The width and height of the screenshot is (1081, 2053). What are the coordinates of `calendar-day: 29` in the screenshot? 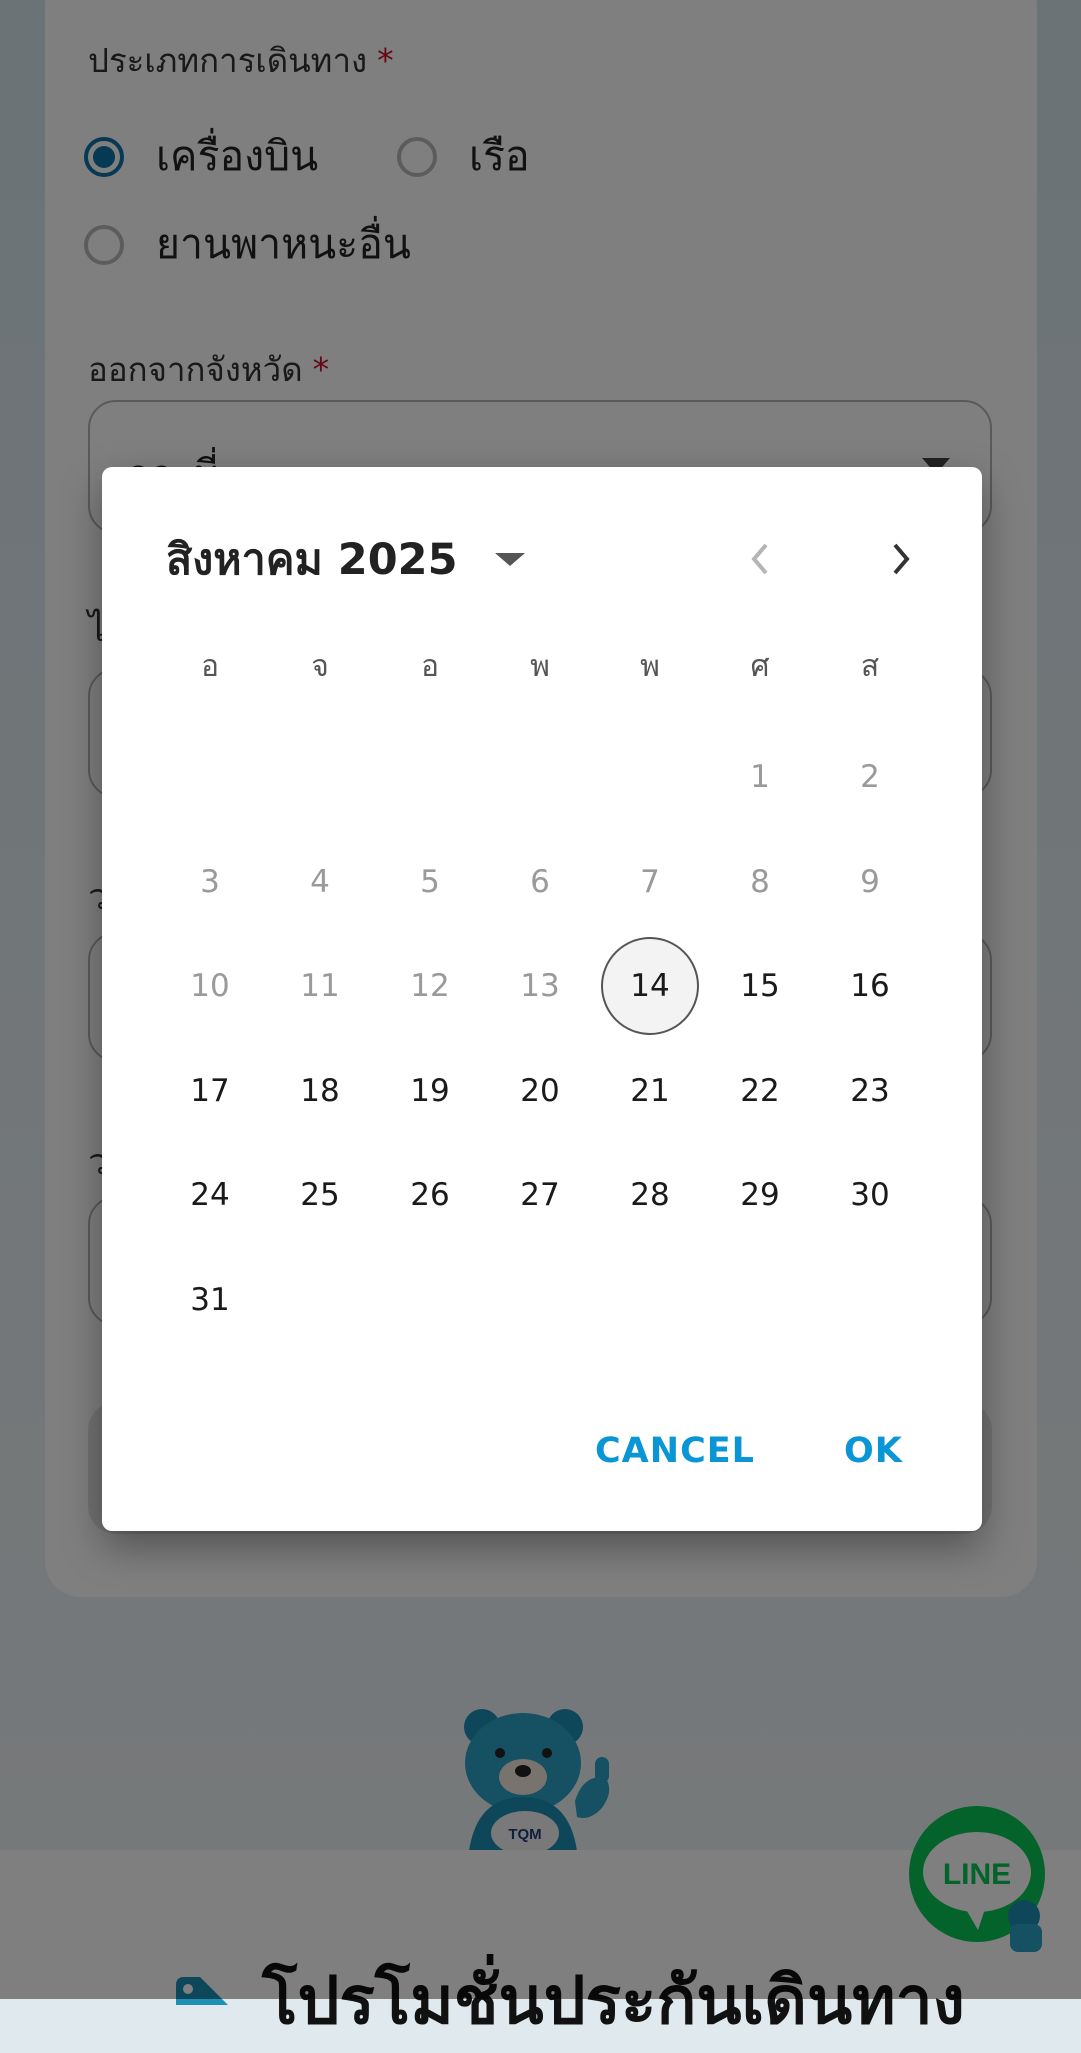 It's located at (760, 1195).